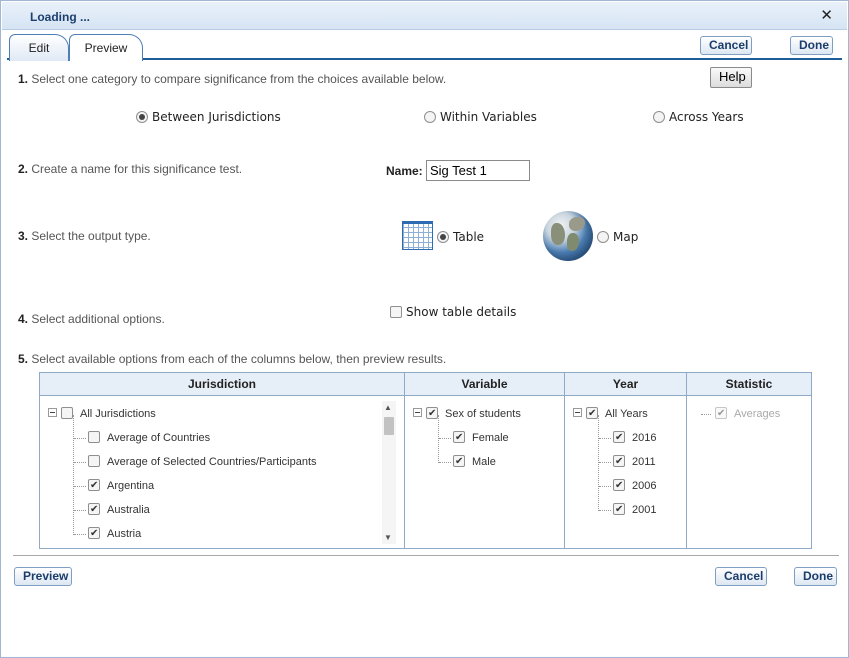 This screenshot has width=849, height=658. I want to click on tree-item: Male, so click(474, 462).